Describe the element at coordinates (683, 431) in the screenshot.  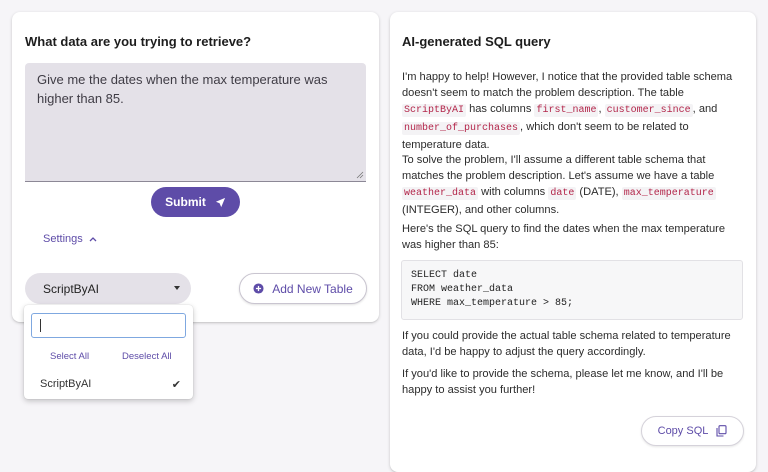
I see `copy-sql-label: Copy SQL` at that location.